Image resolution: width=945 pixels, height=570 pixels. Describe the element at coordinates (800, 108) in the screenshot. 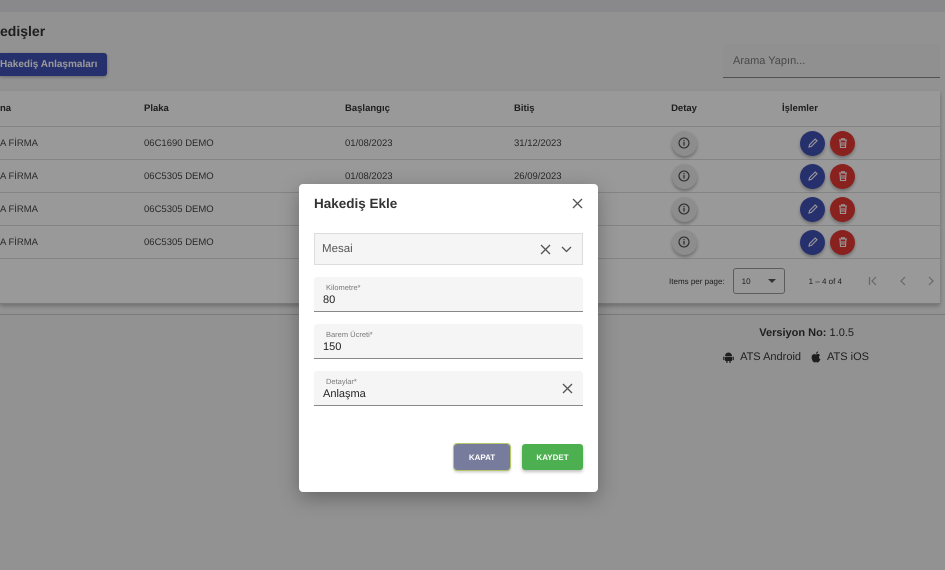

I see `column-header: İşlemler` at that location.